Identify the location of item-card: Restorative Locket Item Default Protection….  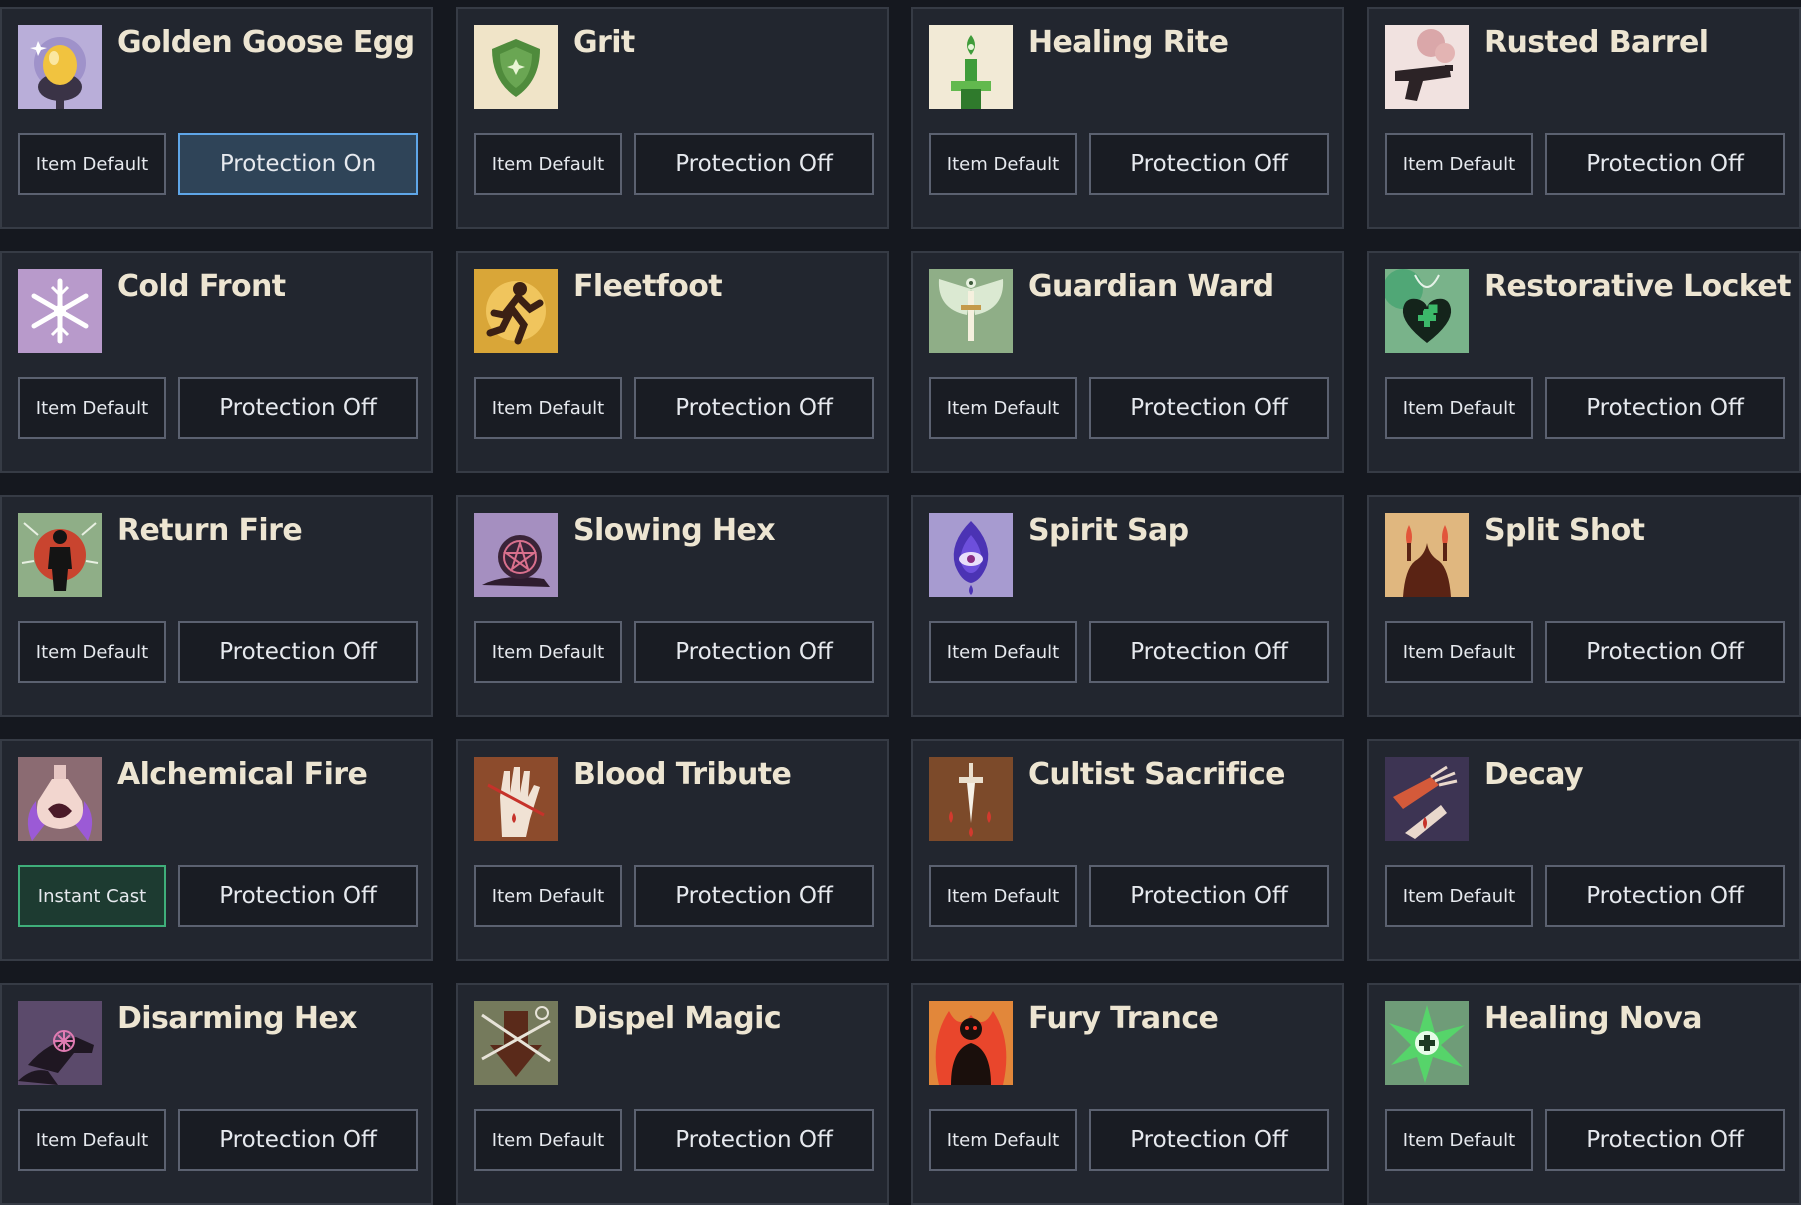
(1584, 362).